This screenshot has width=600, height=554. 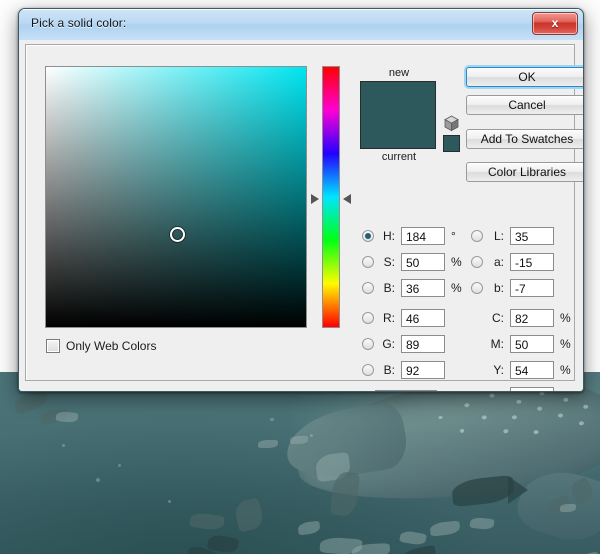 What do you see at coordinates (423, 370) in the screenshot?
I see `input-b-blue: 92` at bounding box center [423, 370].